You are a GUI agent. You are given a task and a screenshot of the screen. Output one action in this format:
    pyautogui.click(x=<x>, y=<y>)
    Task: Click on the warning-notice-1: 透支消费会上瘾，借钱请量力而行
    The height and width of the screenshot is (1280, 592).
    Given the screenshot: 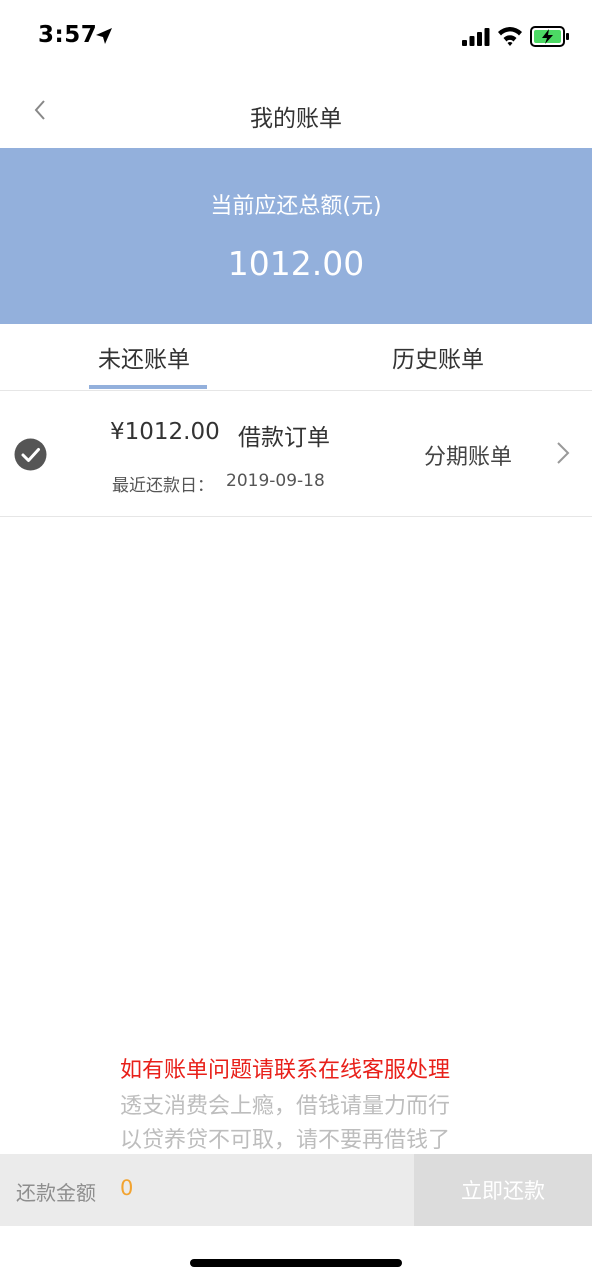 What is the action you would take?
    pyautogui.click(x=285, y=1106)
    